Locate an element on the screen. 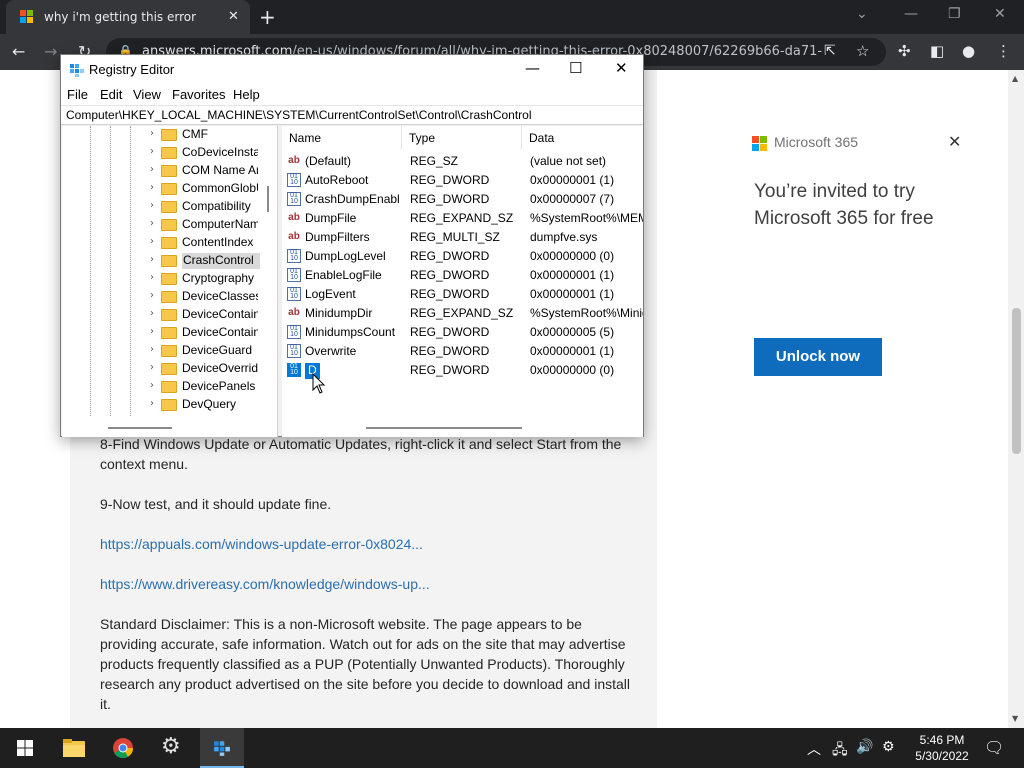 The width and height of the screenshot is (1024, 768). regedit-maximize-icon: ☐ is located at coordinates (575, 68).